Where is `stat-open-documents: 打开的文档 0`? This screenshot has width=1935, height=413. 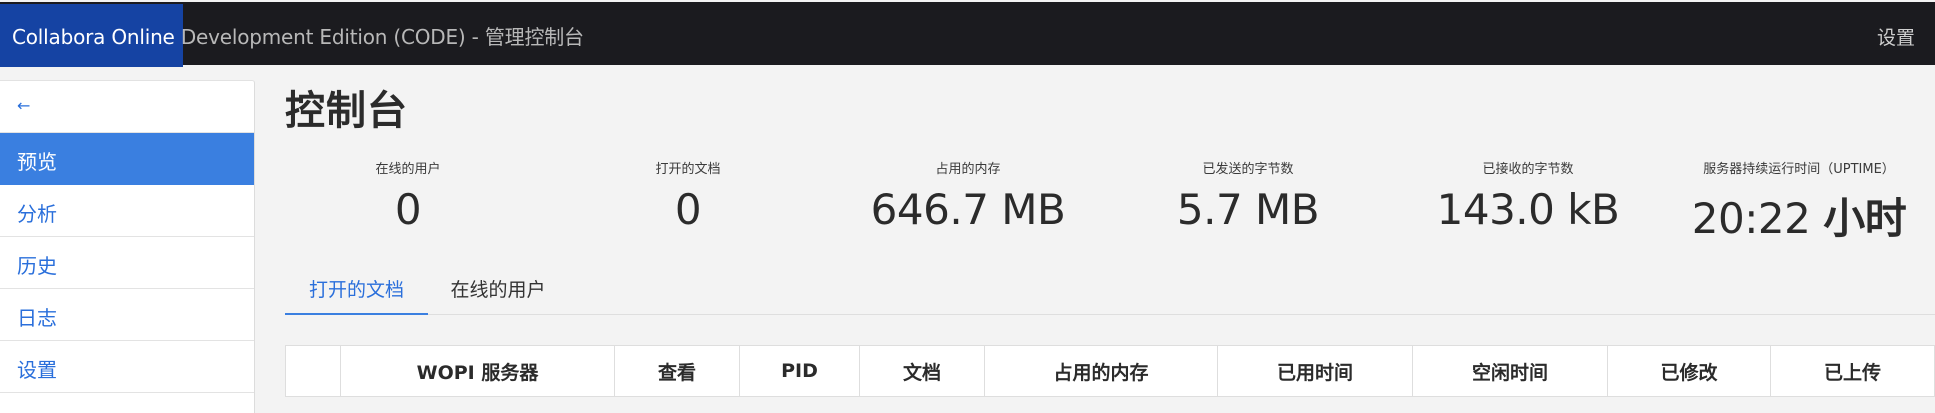 stat-open-documents: 打开的文档 0 is located at coordinates (688, 196).